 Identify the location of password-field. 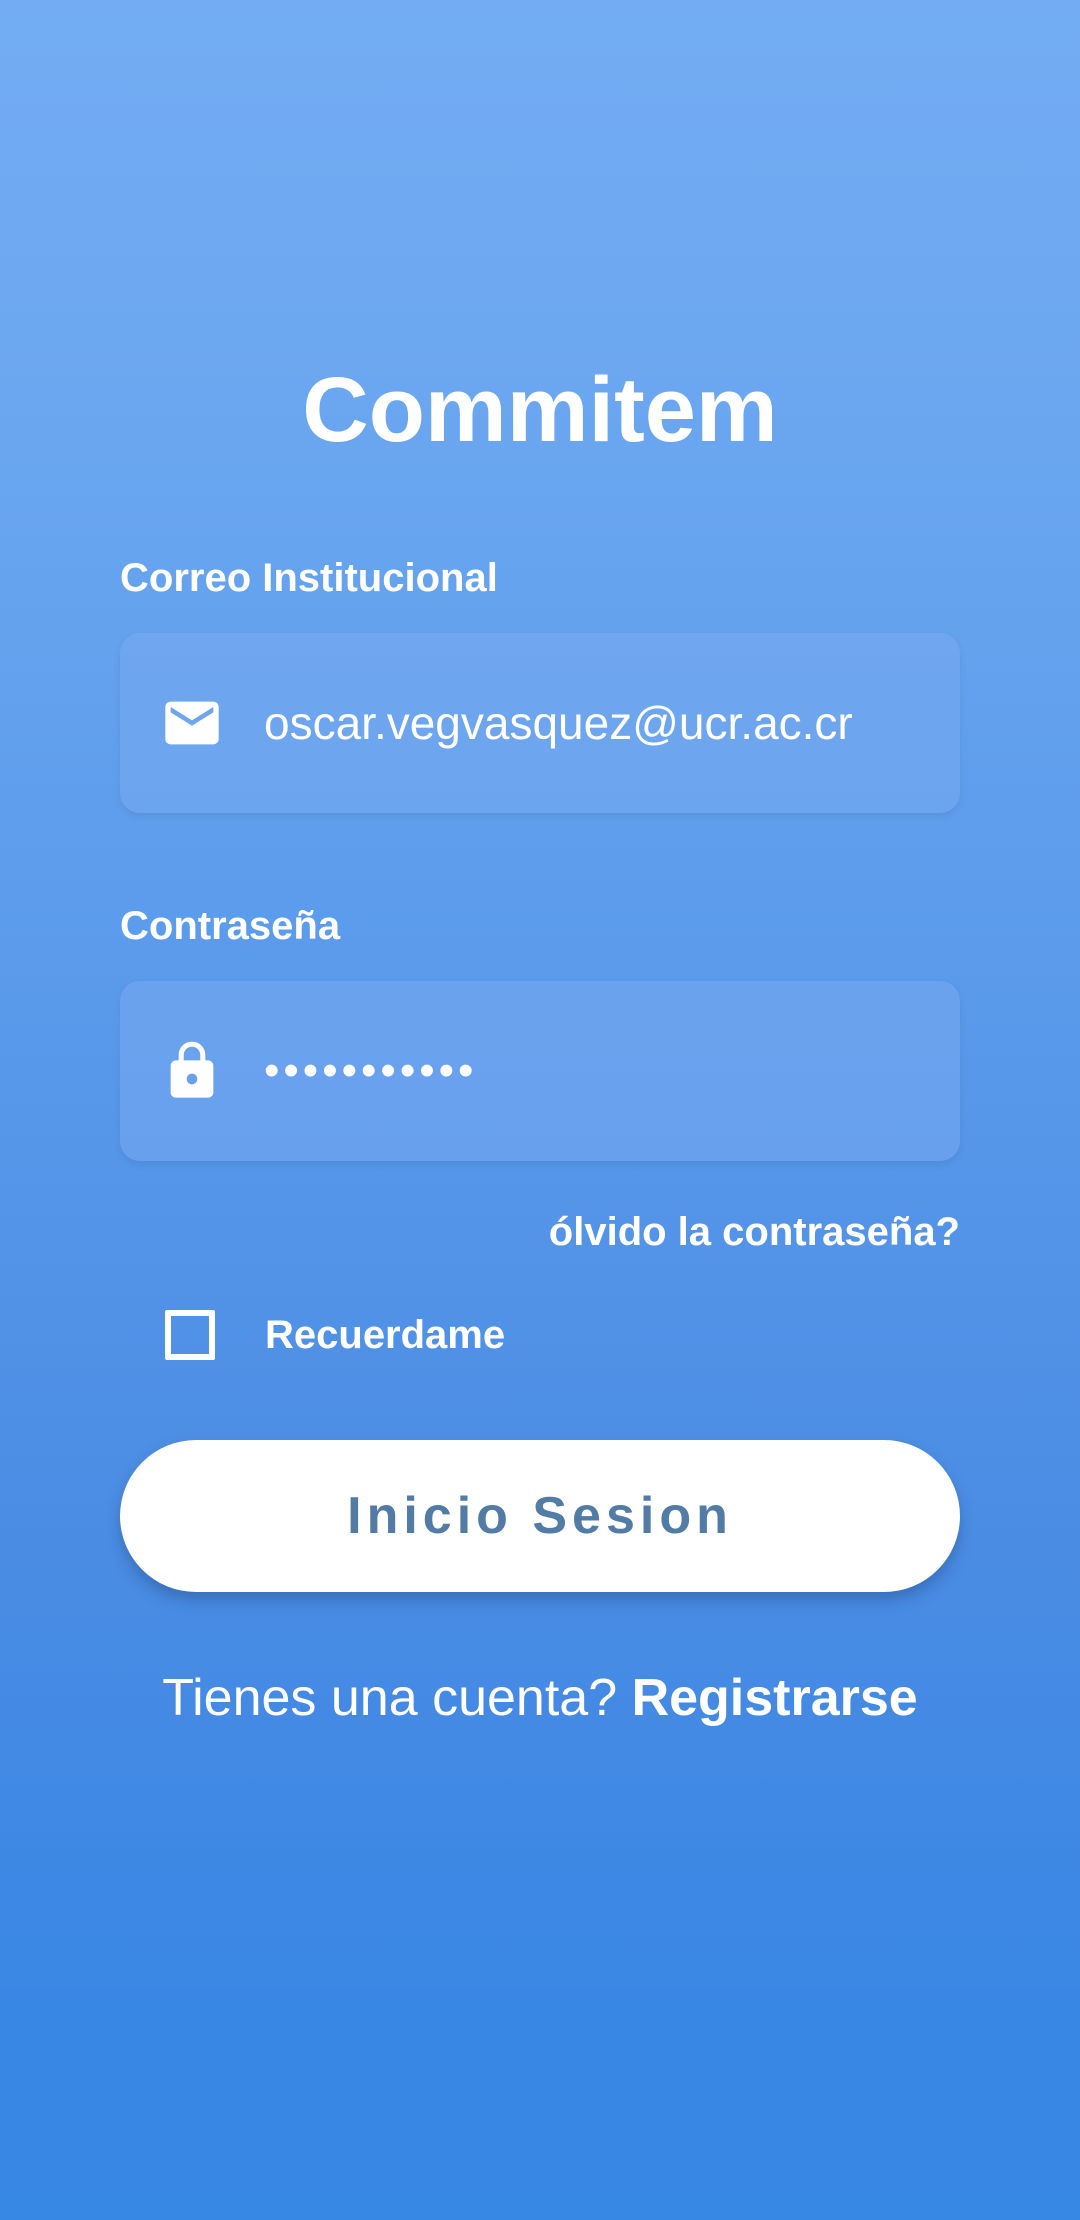
(540, 1071).